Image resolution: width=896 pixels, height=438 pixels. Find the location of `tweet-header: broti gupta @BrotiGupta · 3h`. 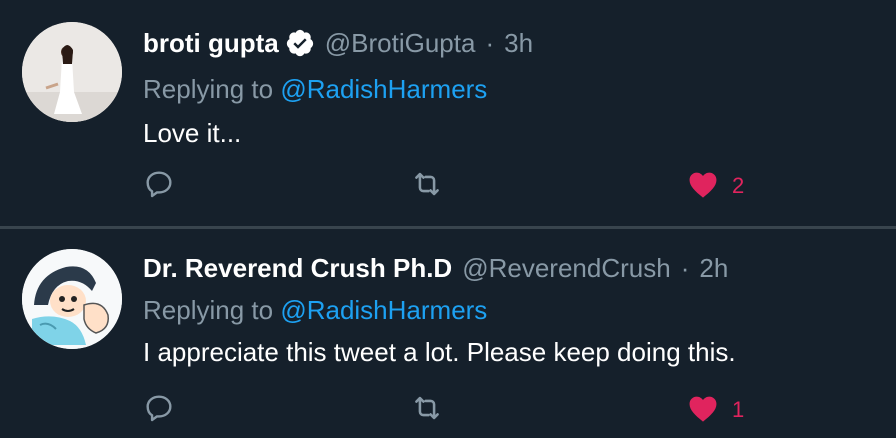

tweet-header: broti gupta @BrotiGupta · 3h is located at coordinates (338, 43).